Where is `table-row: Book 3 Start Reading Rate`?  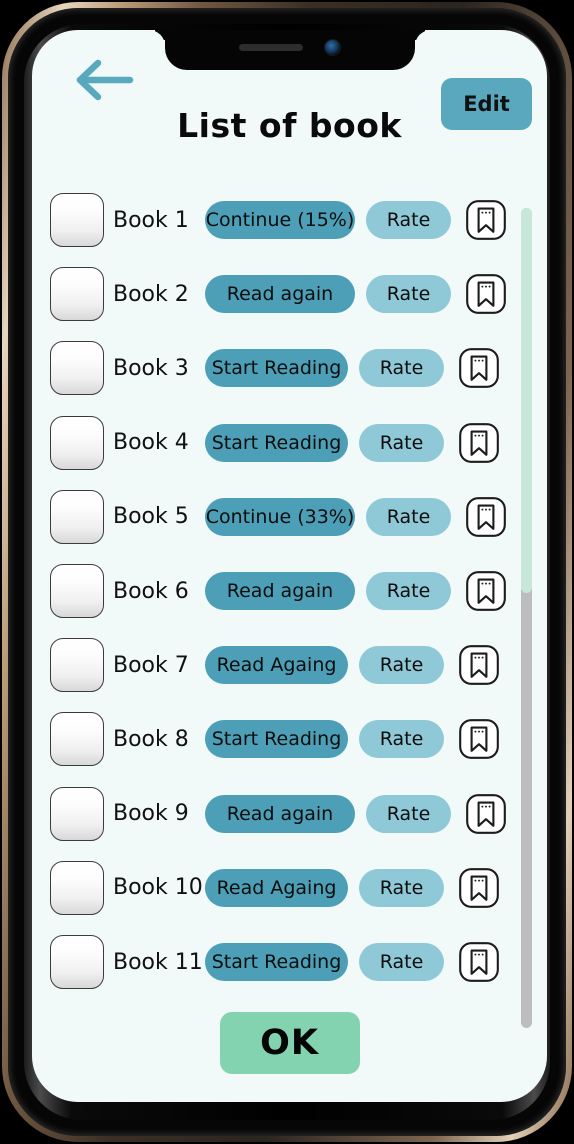
table-row: Book 3 Start Reading Rate is located at coordinates (273, 368).